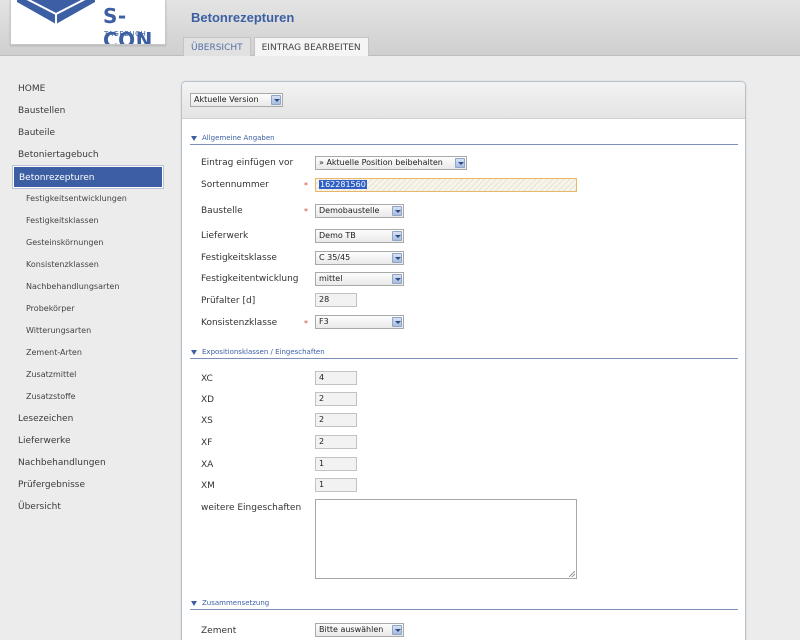  I want to click on sidebar-item-pruefergebnisse: Prüfergebnisse, so click(87, 485).